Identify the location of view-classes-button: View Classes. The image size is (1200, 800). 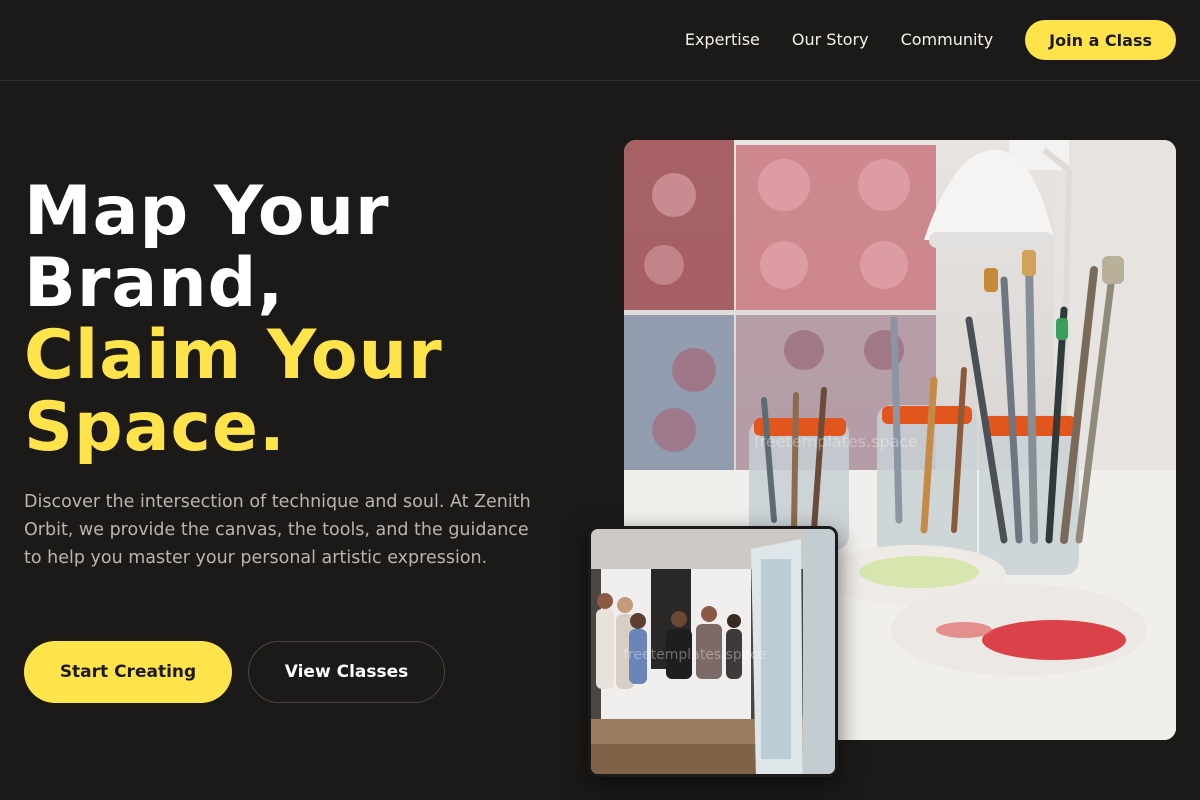
(346, 672).